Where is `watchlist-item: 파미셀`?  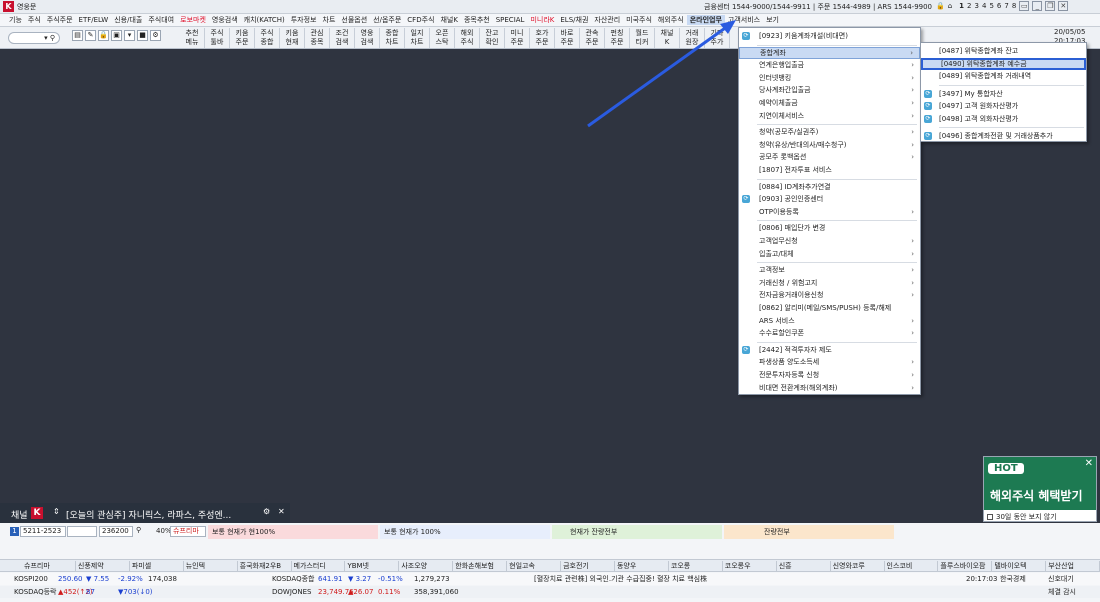
watchlist-item: 파미셀 is located at coordinates (157, 565).